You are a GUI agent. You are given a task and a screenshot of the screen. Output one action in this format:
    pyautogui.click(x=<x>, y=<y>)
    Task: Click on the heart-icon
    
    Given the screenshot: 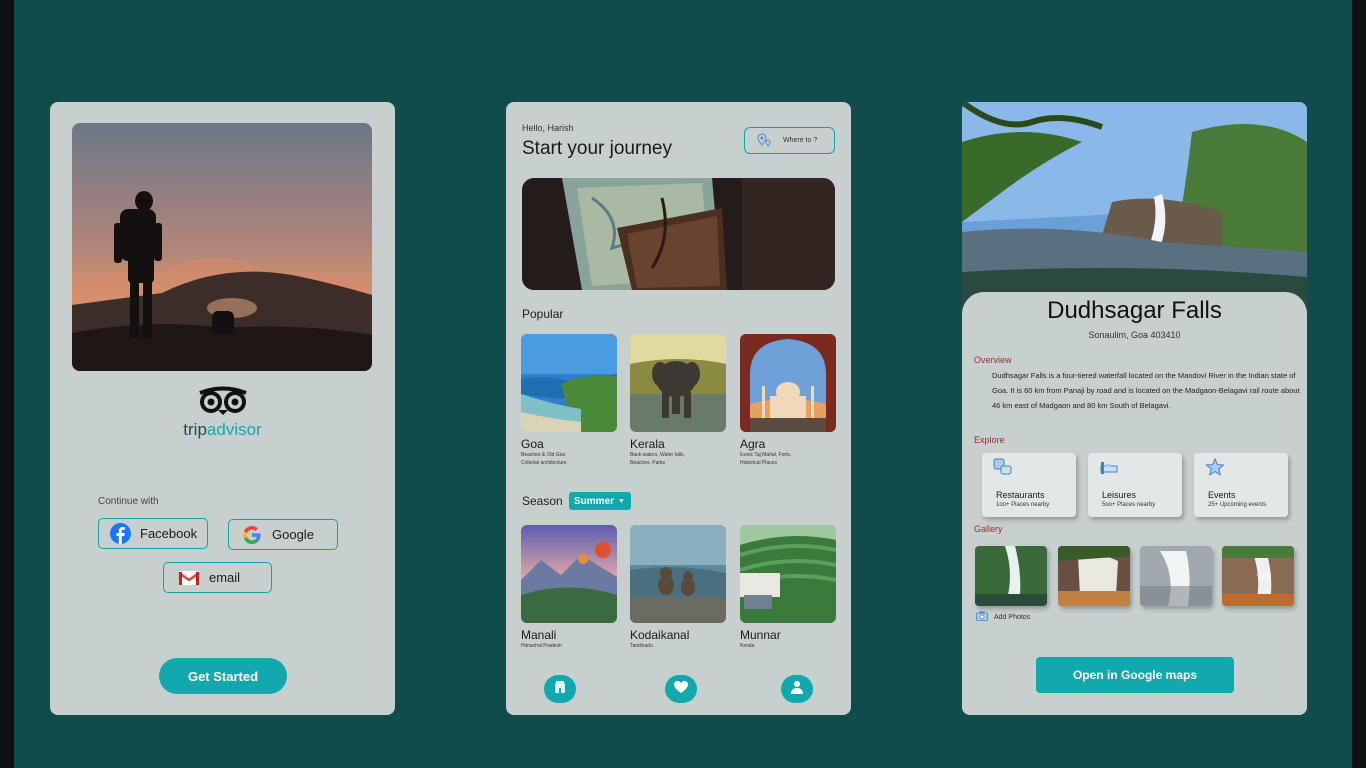 What is the action you would take?
    pyautogui.click(x=681, y=689)
    